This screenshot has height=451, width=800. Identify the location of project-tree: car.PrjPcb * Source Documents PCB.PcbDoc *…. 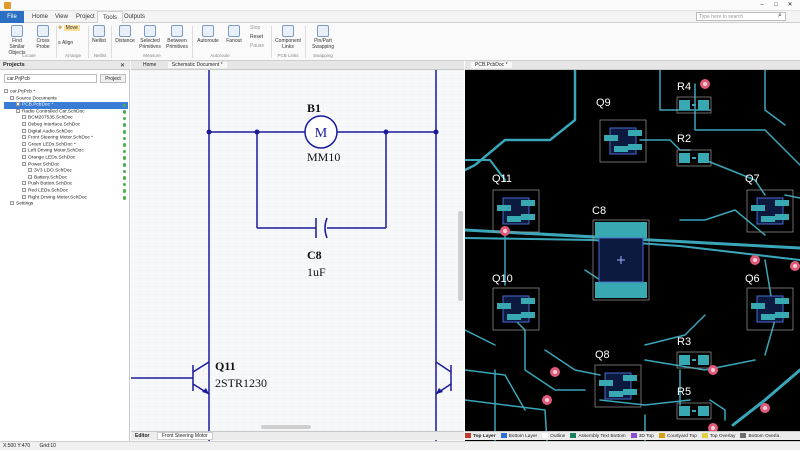
(66, 148).